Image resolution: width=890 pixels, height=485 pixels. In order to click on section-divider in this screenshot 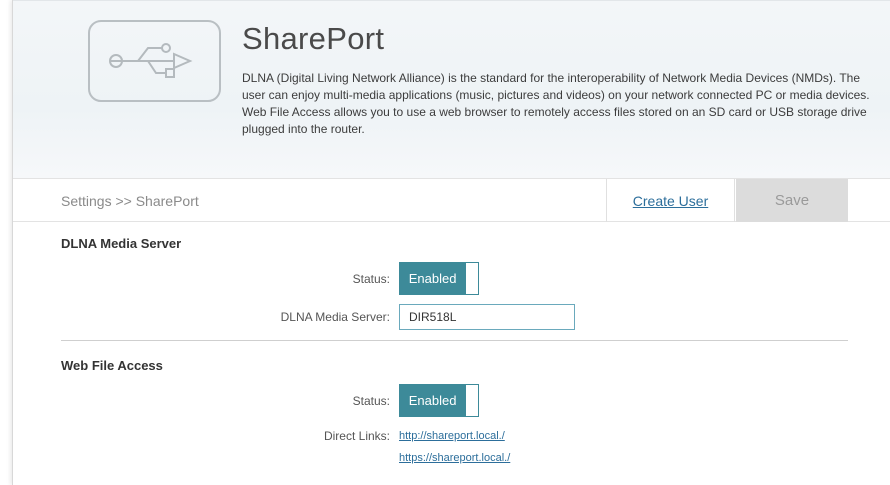, I will do `click(454, 340)`.